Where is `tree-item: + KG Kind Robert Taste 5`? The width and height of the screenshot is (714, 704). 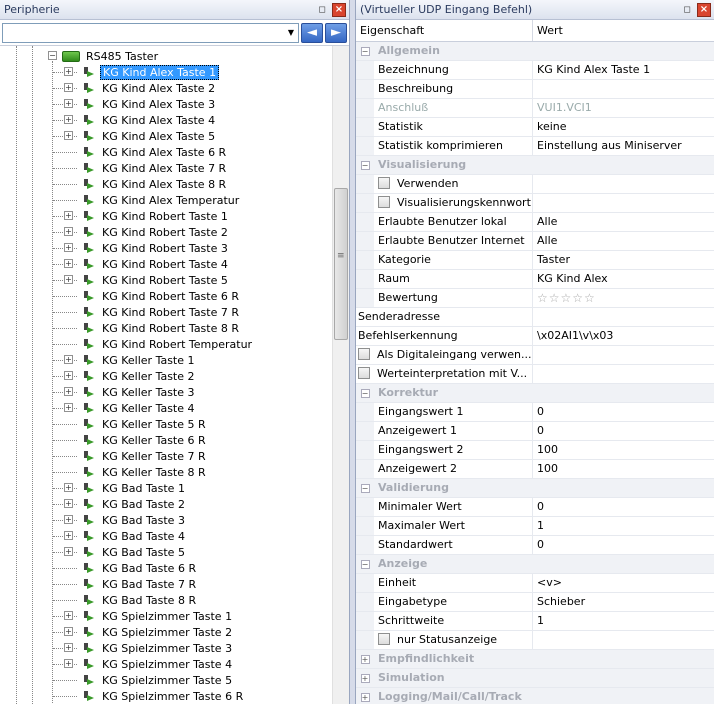 tree-item: + KG Kind Robert Taste 5 is located at coordinates (147, 280).